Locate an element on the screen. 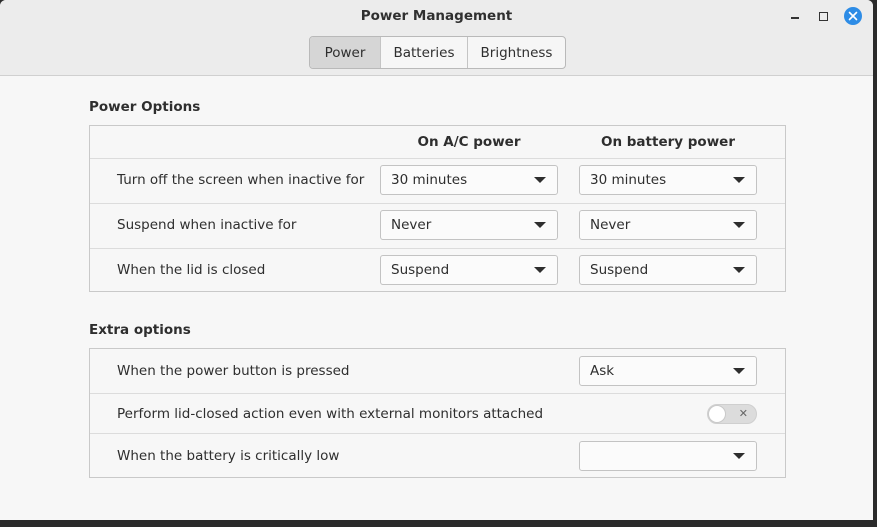 This screenshot has height=527, width=877. column-header-ac: On A/C power is located at coordinates (469, 142).